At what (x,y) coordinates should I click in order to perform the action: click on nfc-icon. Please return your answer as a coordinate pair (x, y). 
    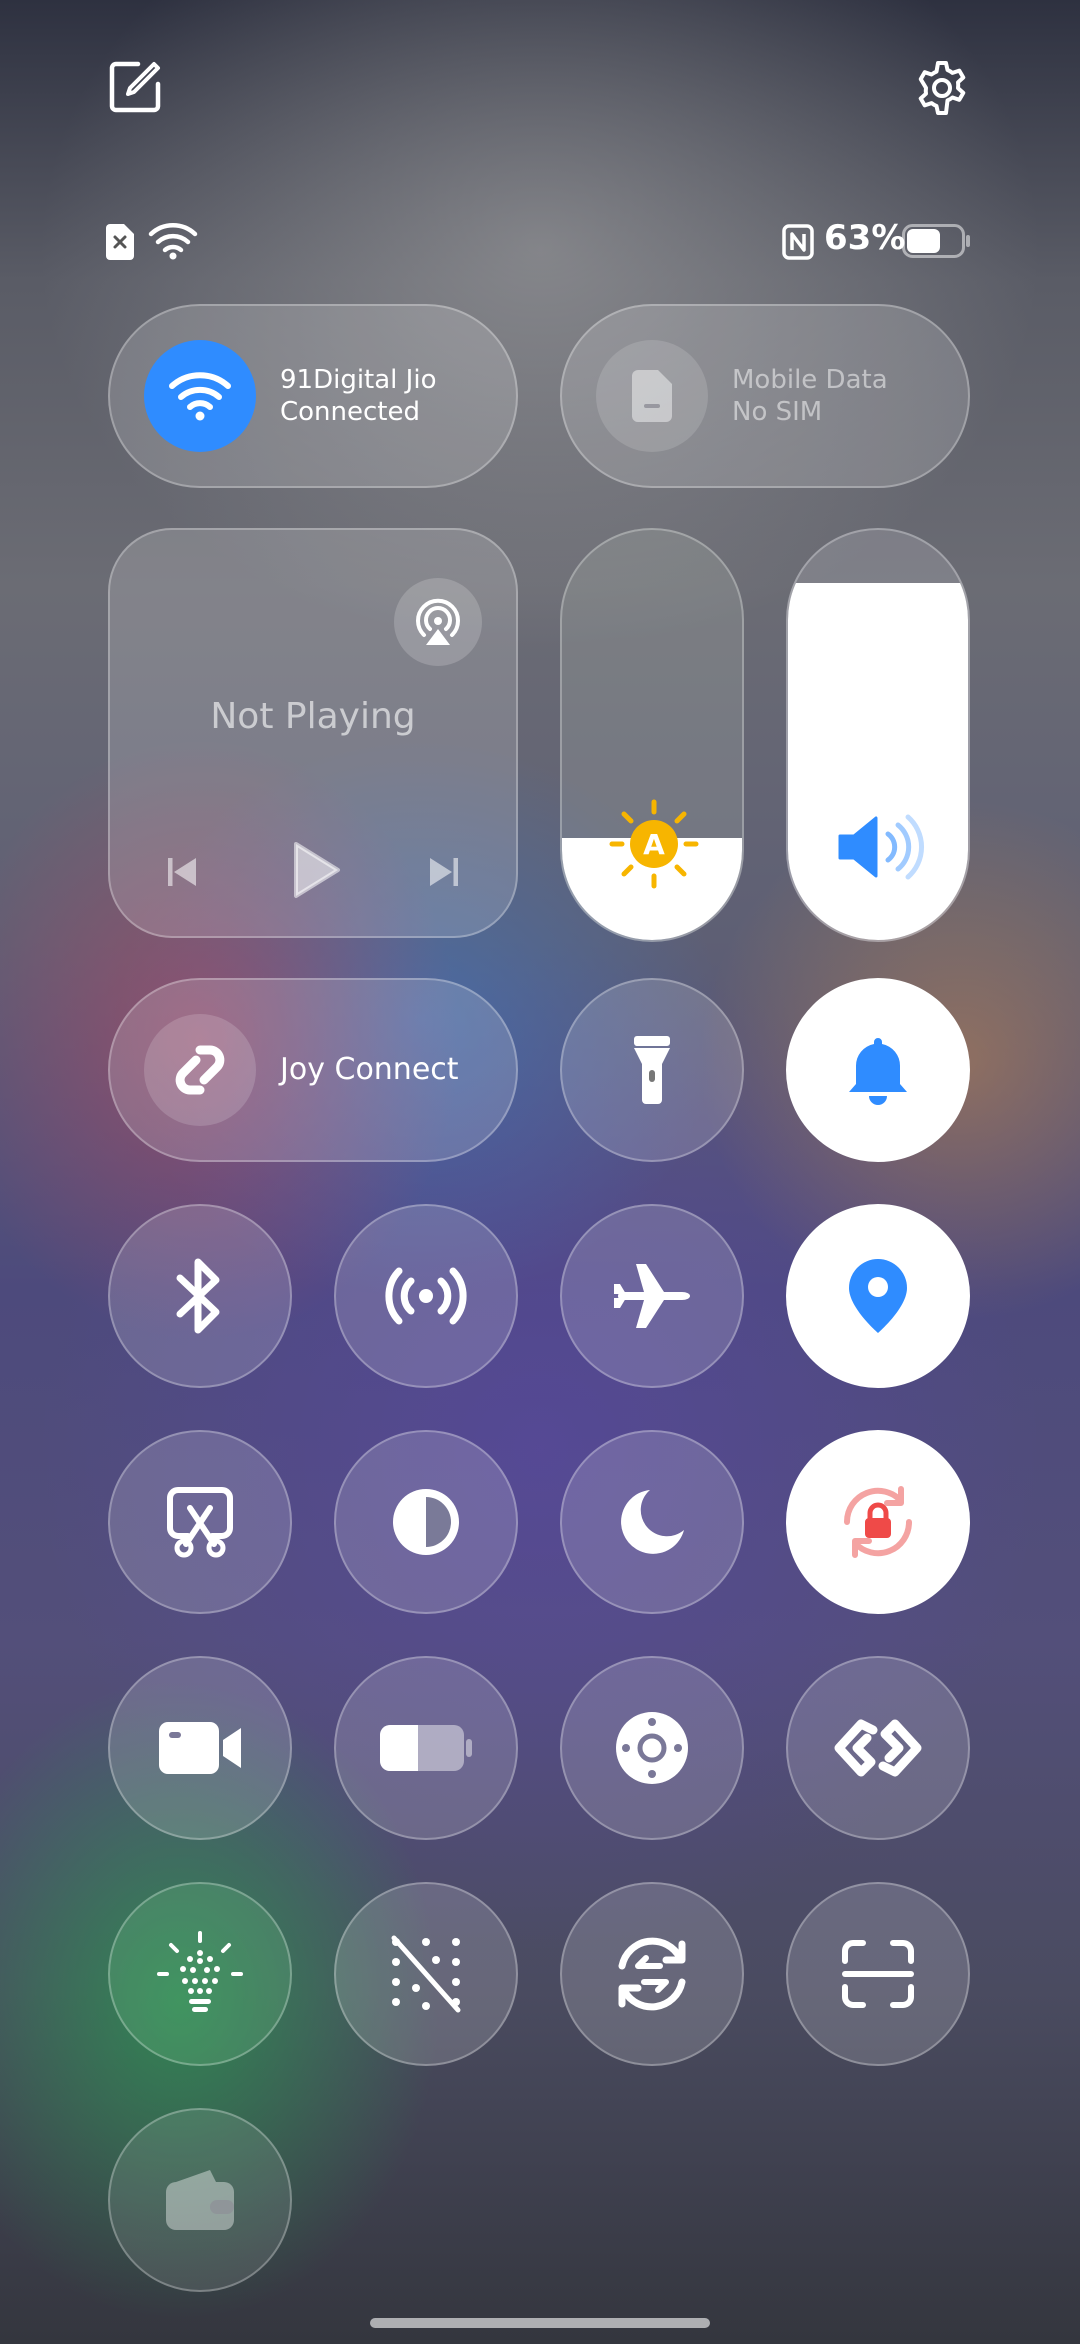
    Looking at the image, I should click on (798, 242).